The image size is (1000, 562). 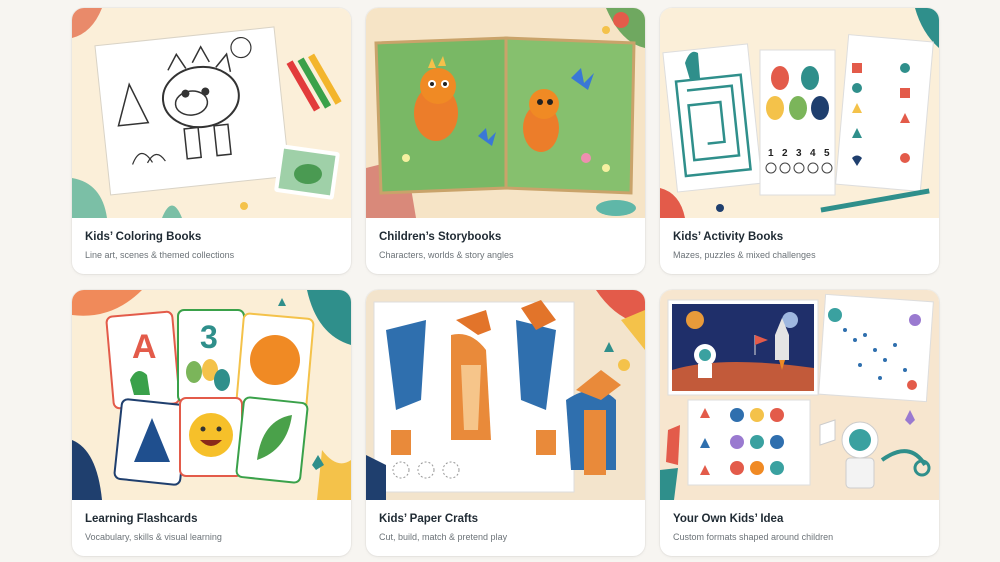 What do you see at coordinates (728, 519) in the screenshot?
I see `card-title: Your Own Kids’ Idea` at bounding box center [728, 519].